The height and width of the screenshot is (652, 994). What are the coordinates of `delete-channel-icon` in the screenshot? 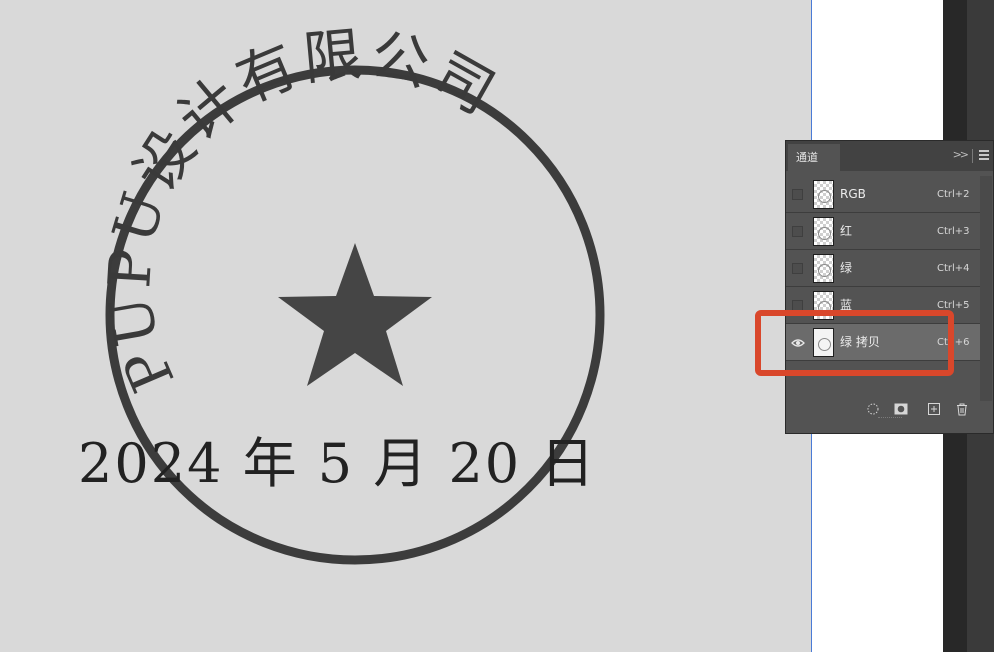 It's located at (962, 410).